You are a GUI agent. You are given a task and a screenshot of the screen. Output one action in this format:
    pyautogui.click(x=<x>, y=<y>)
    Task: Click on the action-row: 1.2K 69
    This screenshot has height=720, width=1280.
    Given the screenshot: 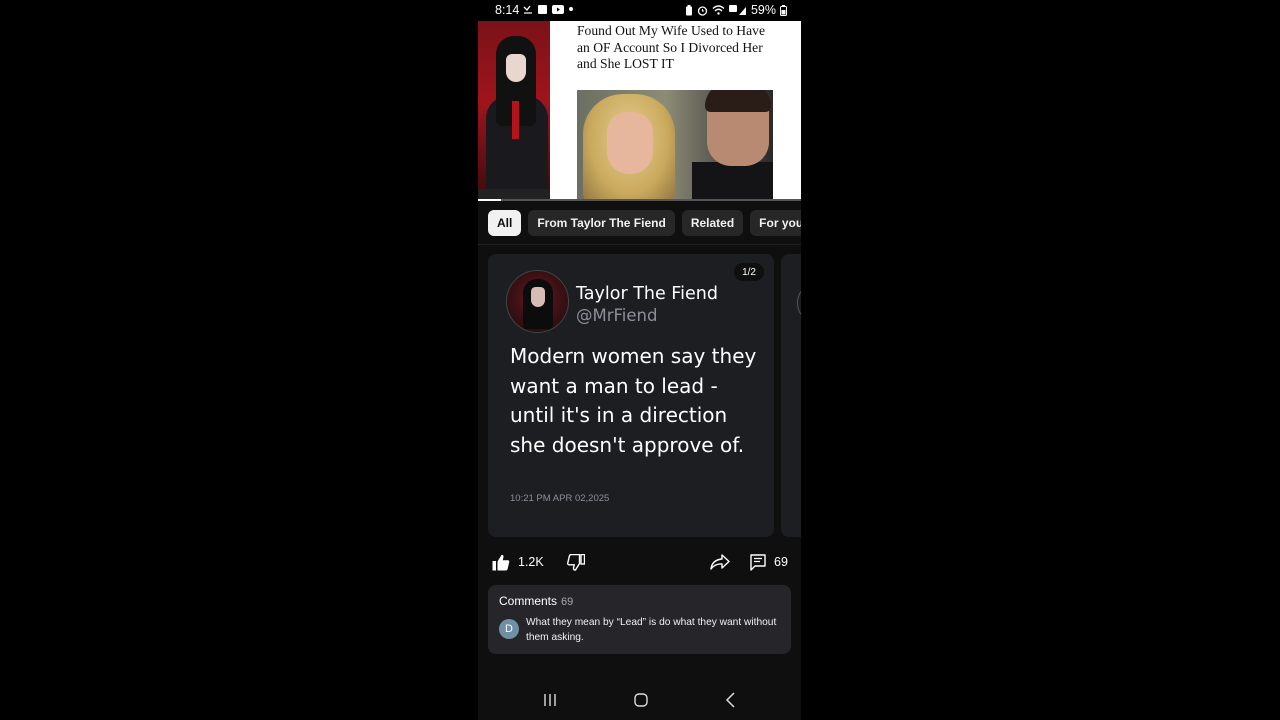 What is the action you would take?
    pyautogui.click(x=639, y=562)
    